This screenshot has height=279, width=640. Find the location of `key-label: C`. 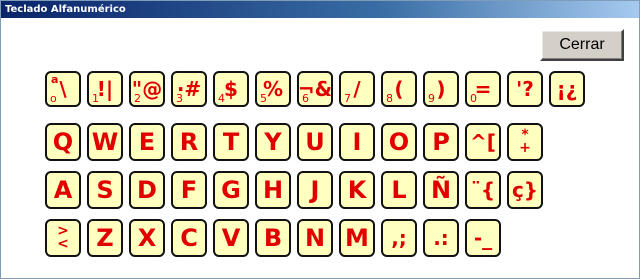

key-label: C is located at coordinates (189, 238).